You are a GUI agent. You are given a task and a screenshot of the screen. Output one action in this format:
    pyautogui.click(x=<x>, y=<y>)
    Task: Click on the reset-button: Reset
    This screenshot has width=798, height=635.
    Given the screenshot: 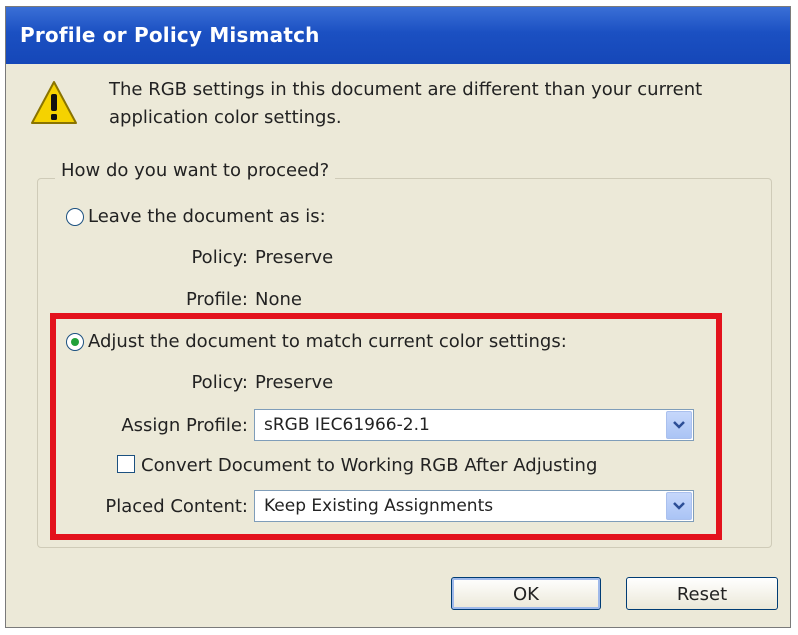 What is the action you would take?
    pyautogui.click(x=702, y=593)
    